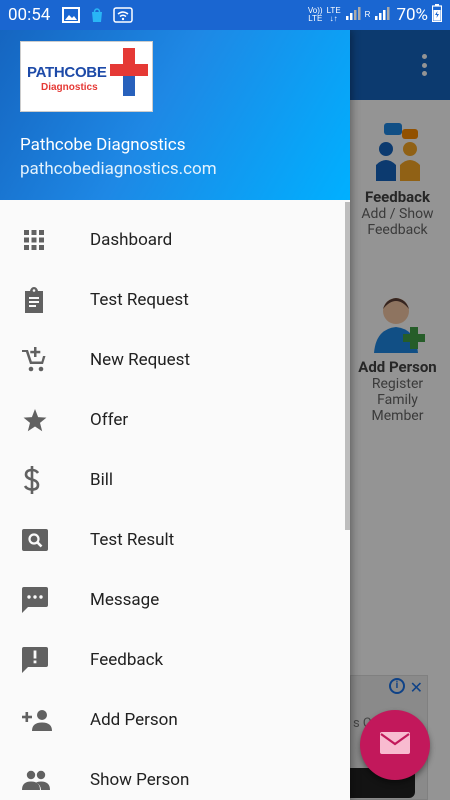 Image resolution: width=450 pixels, height=800 pixels. I want to click on wifi-icon, so click(123, 15).